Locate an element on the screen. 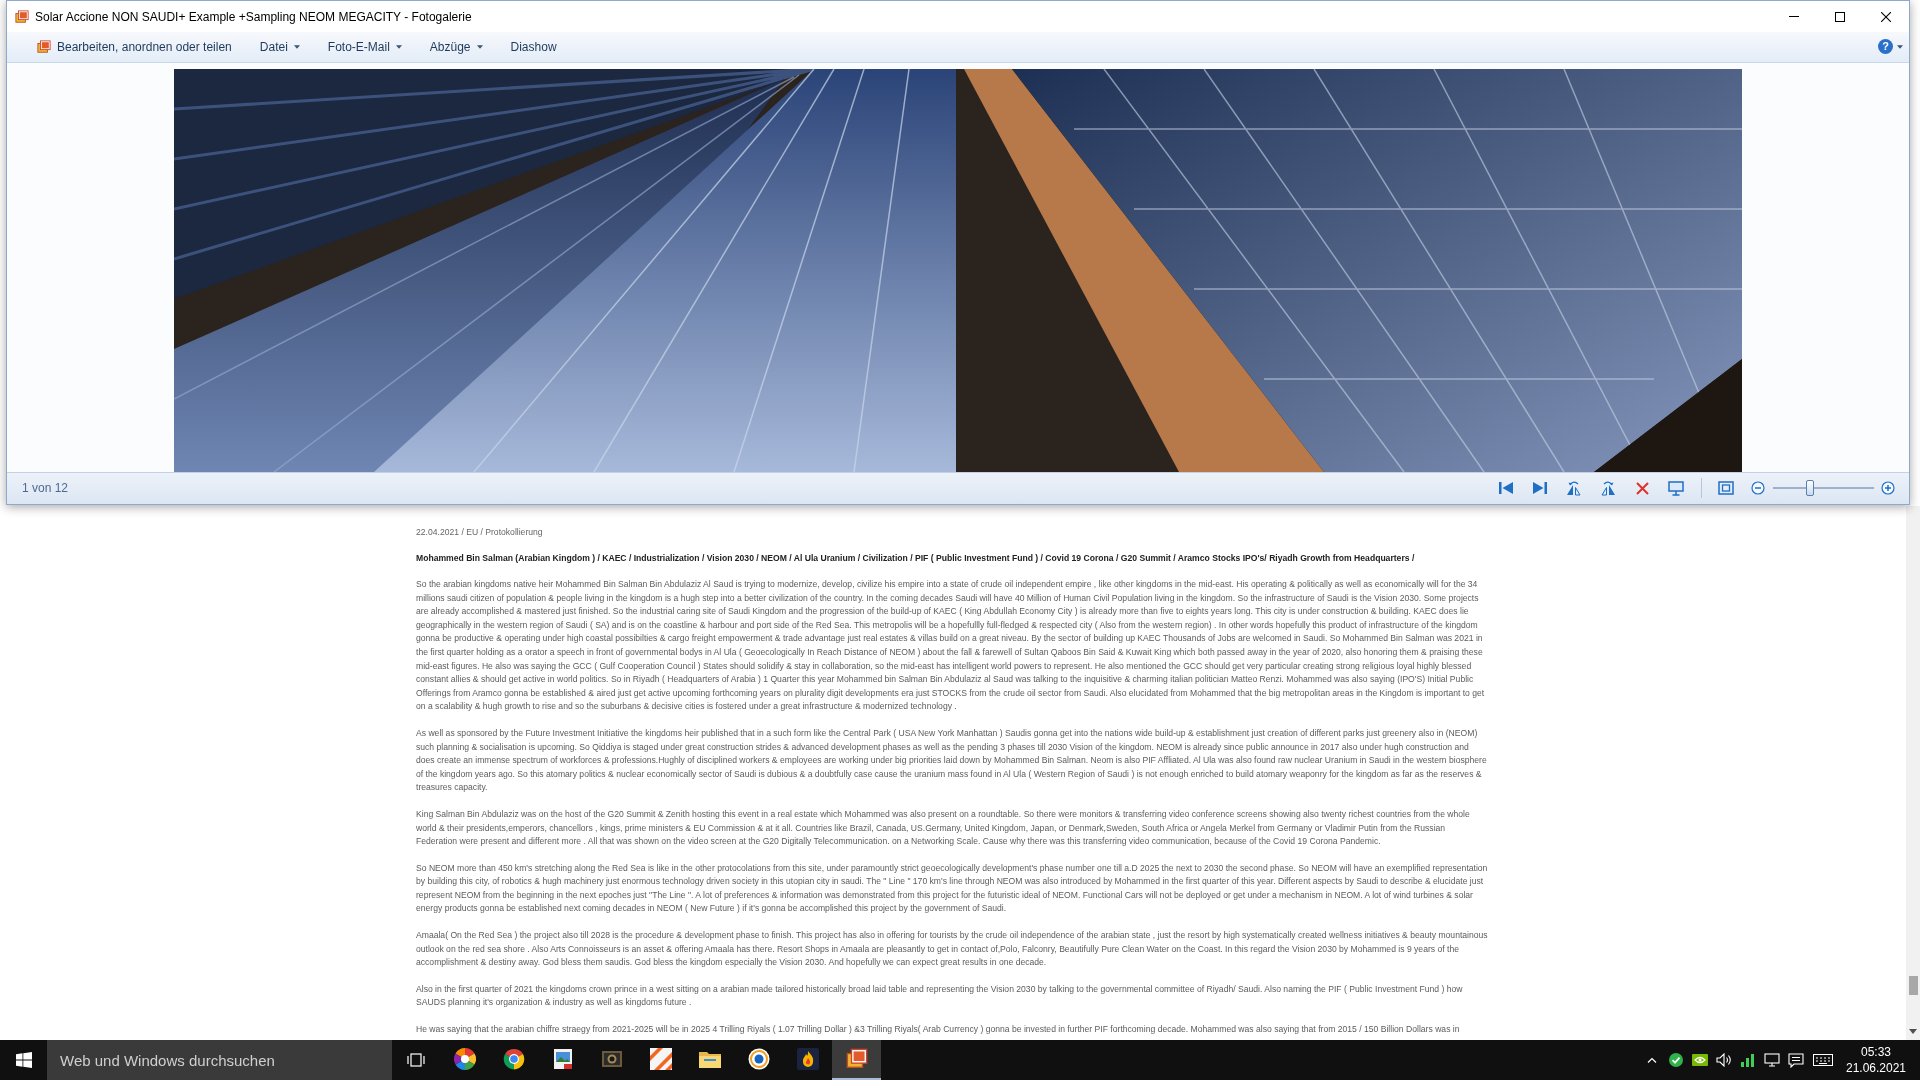 This screenshot has height=1080, width=1920. maximize-icon is located at coordinates (1840, 16).